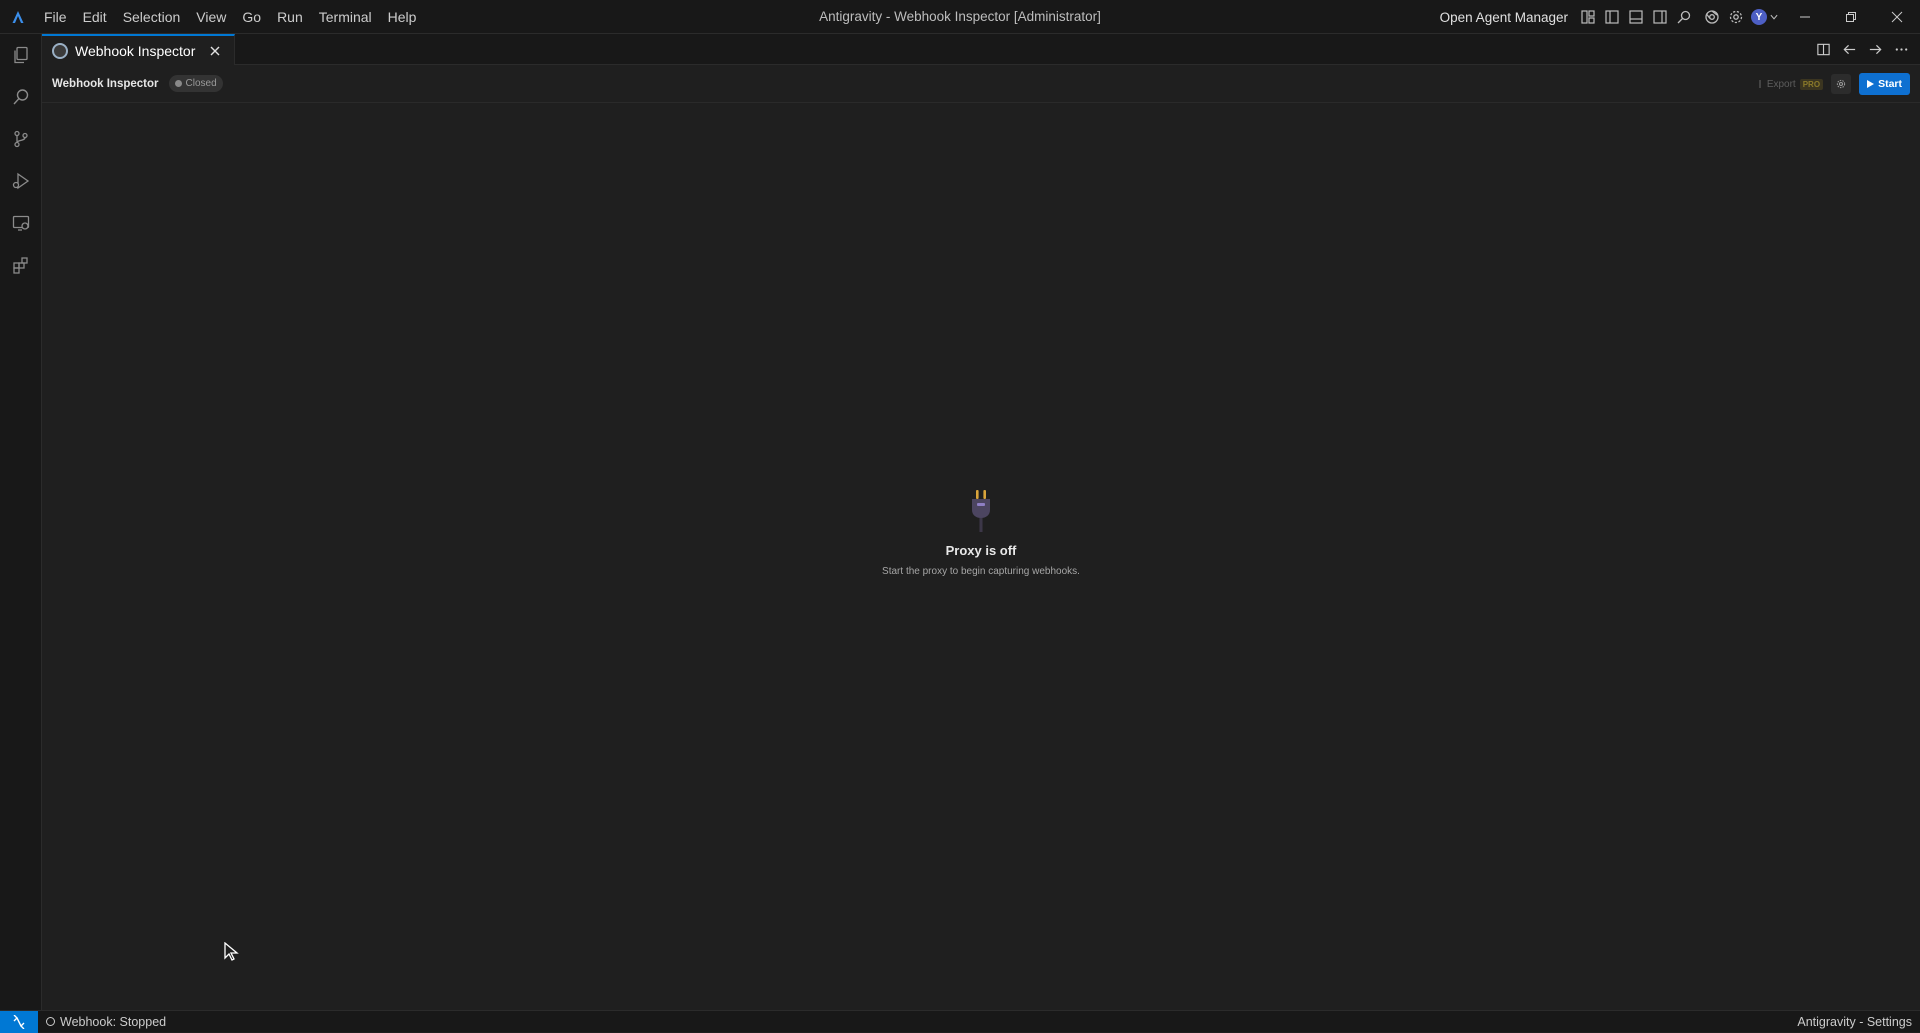  What do you see at coordinates (1849, 50) in the screenshot?
I see `navigate-back-icon` at bounding box center [1849, 50].